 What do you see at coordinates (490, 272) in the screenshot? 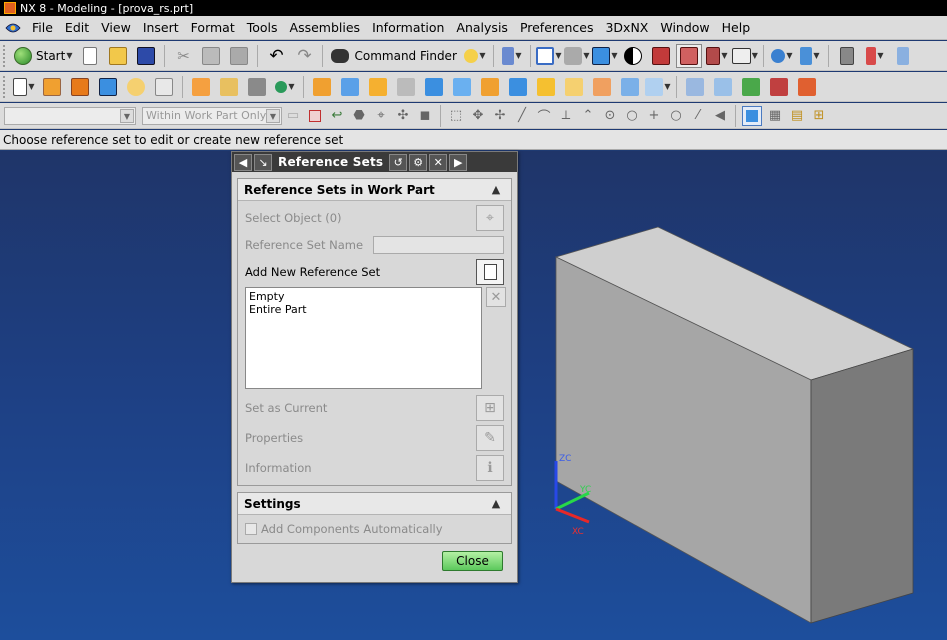
I see `add-new-reference-set-button` at bounding box center [490, 272].